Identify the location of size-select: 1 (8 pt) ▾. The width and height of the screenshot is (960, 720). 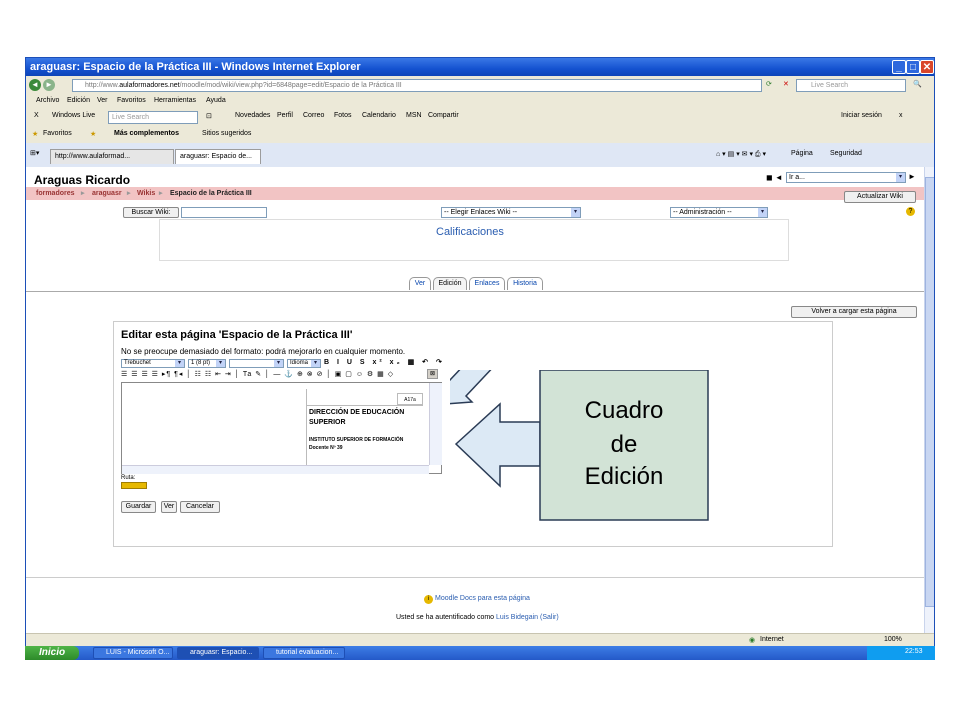
(207, 363).